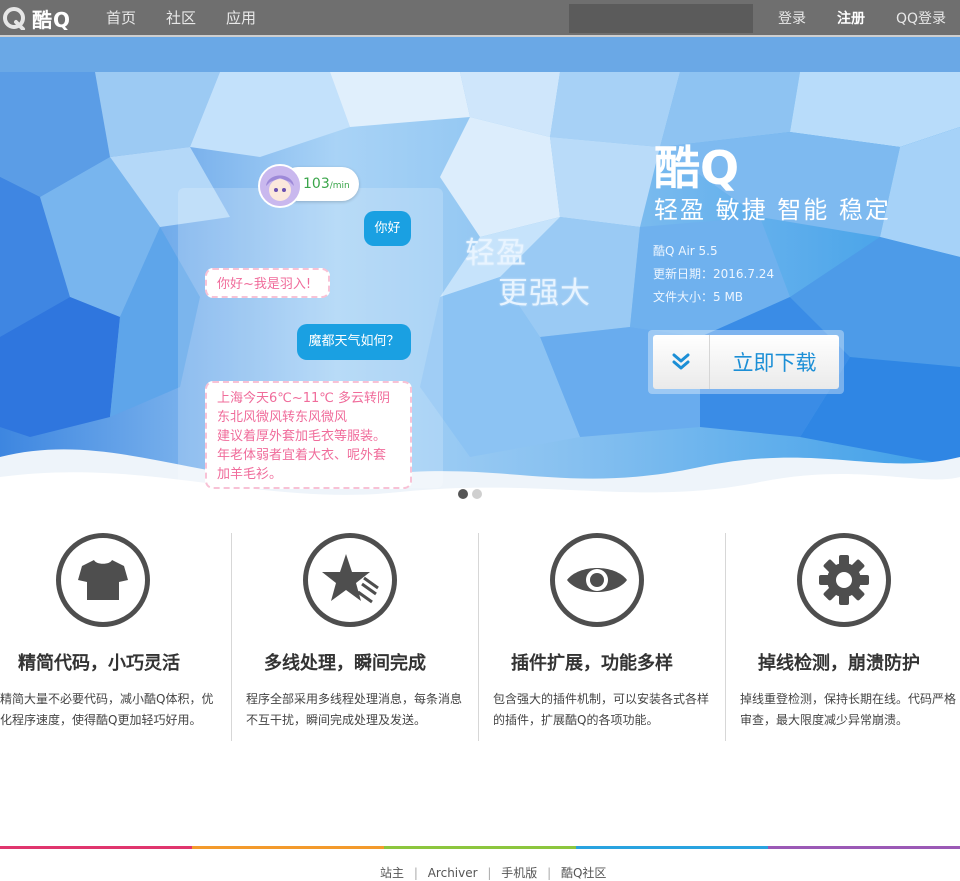 This screenshot has width=960, height=881. I want to click on login-link: 登录, so click(792, 17).